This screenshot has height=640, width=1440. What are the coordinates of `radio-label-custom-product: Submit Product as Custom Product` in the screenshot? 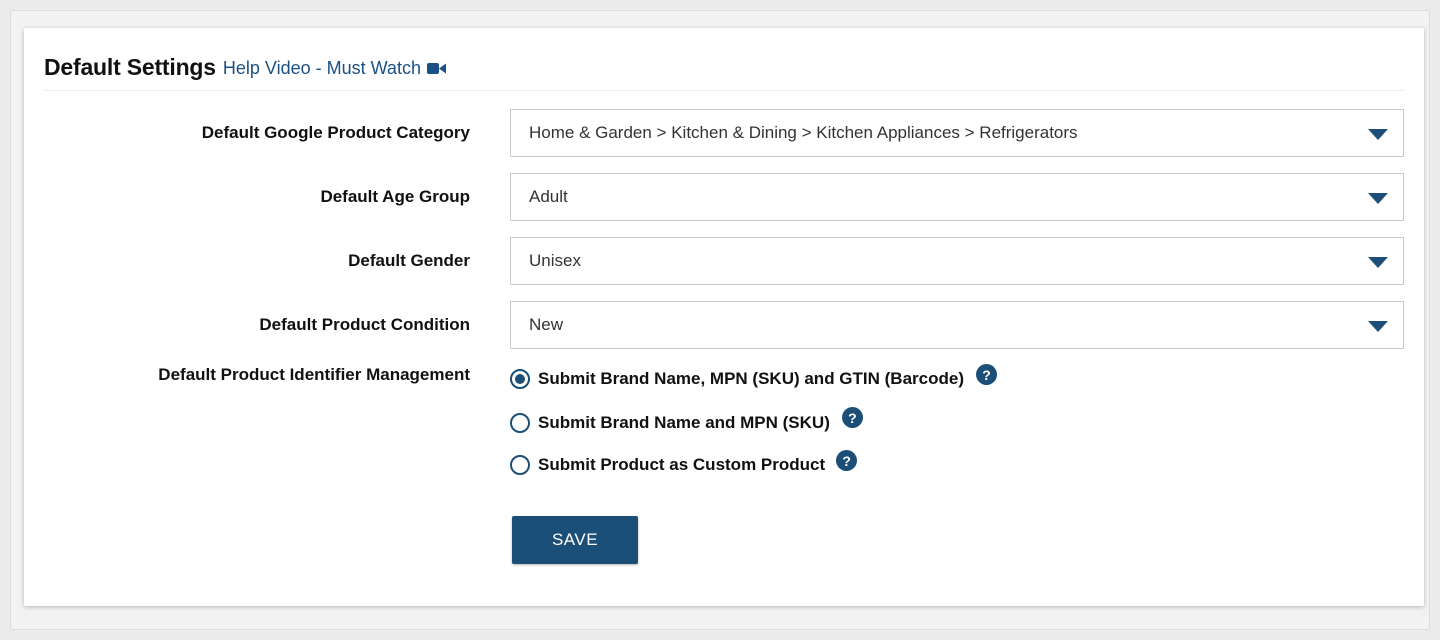 It's located at (682, 464).